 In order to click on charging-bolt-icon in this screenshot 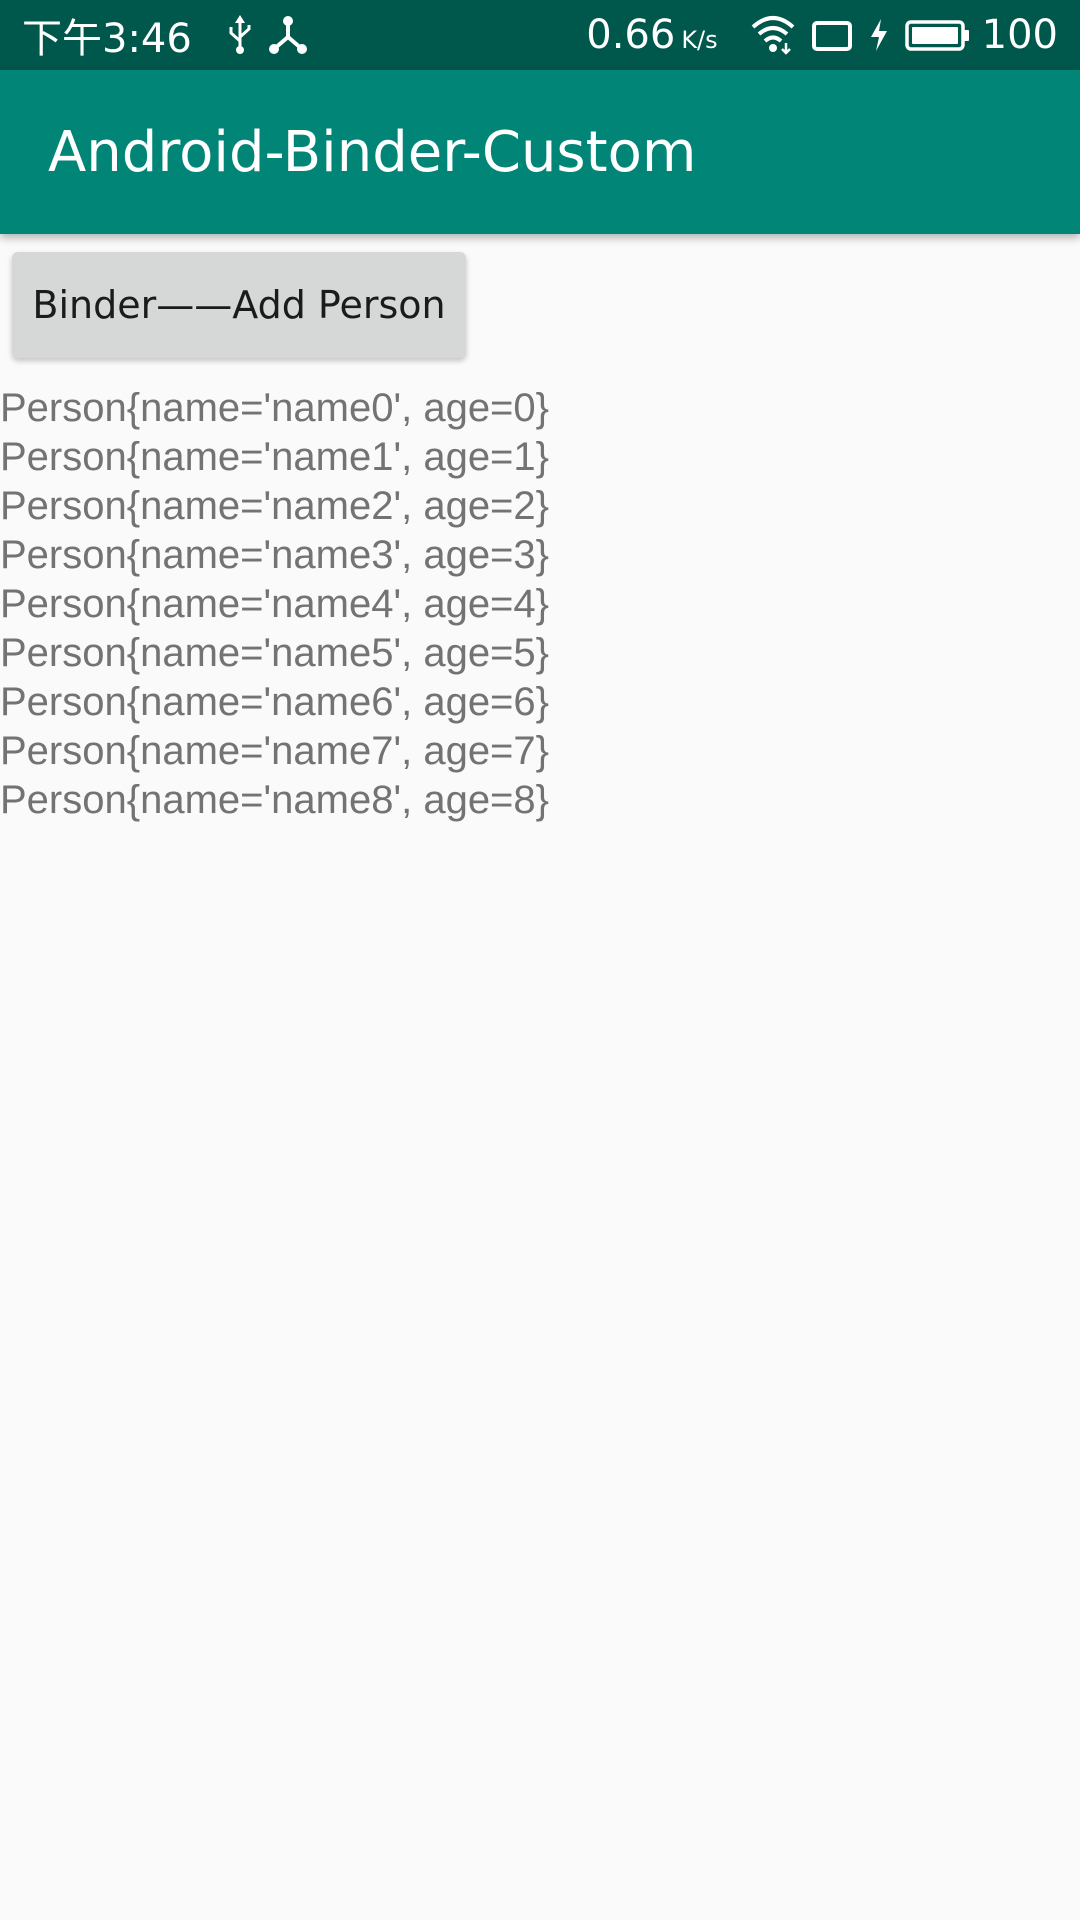, I will do `click(879, 35)`.